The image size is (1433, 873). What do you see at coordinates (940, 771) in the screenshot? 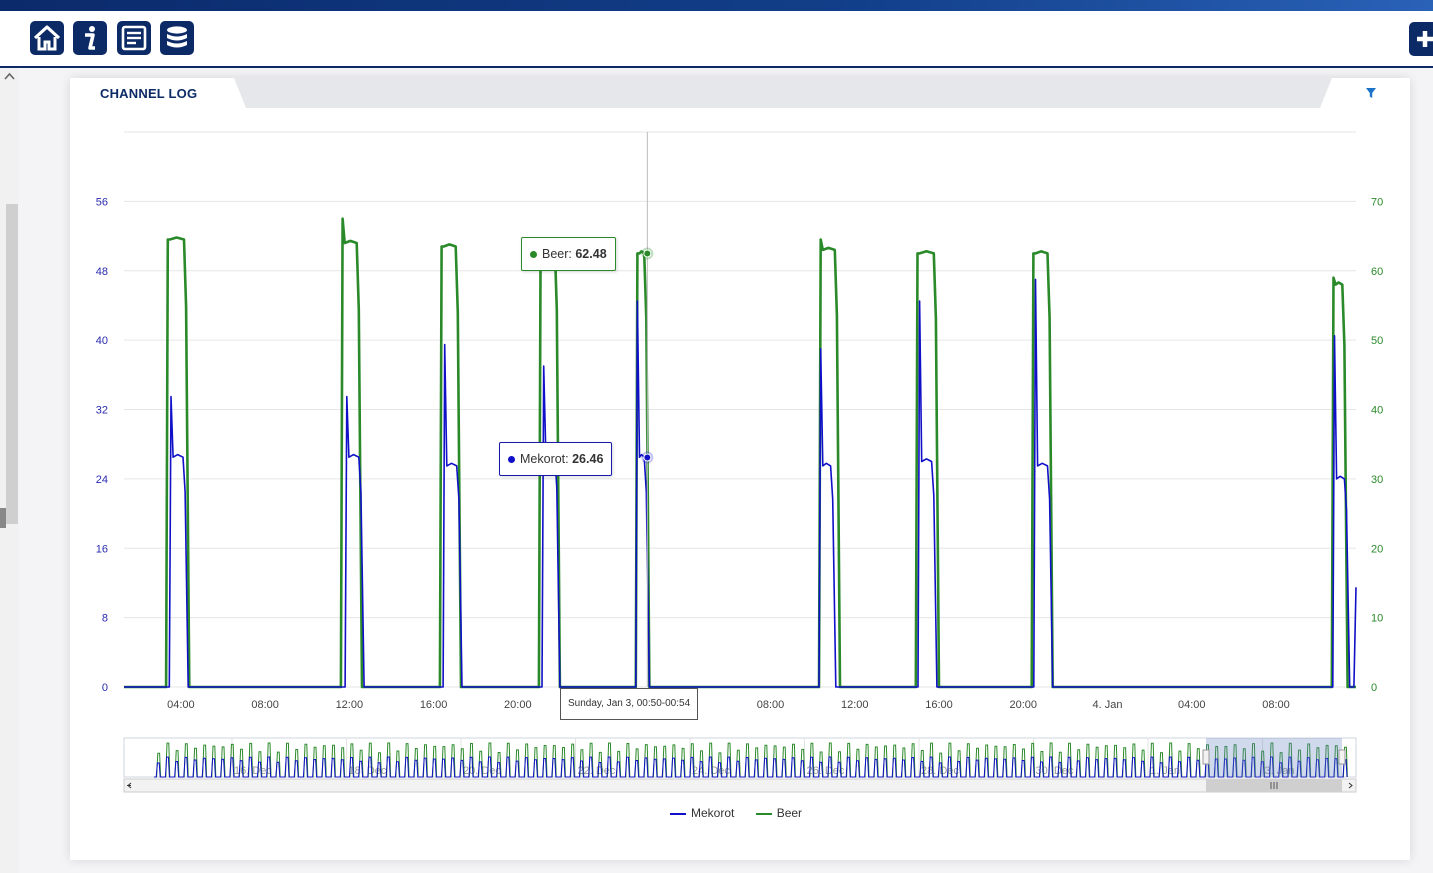
I see `navigator-date-label: 28. Dec` at bounding box center [940, 771].